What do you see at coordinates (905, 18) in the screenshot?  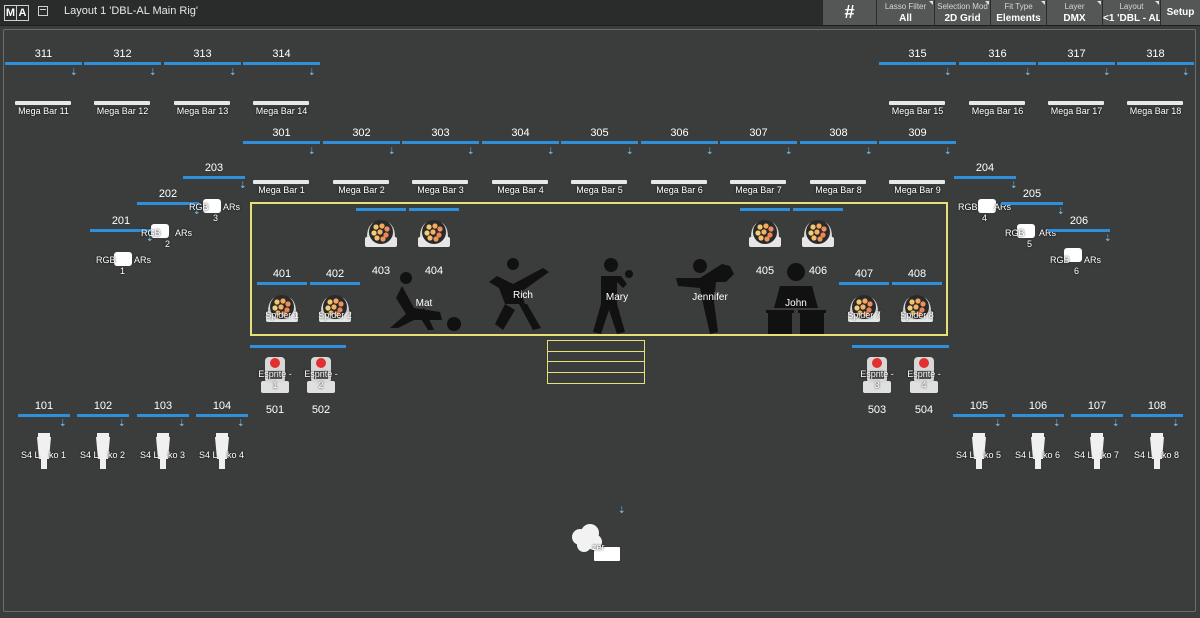 I see `lasso-filter-value: All` at bounding box center [905, 18].